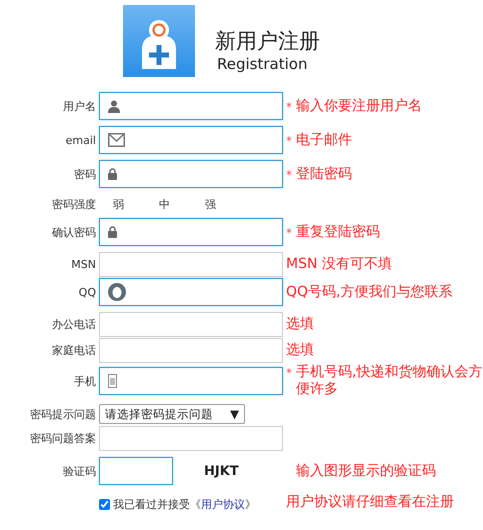 The height and width of the screenshot is (530, 483). What do you see at coordinates (262, 64) in the screenshot?
I see `page-subtitle: Registration` at bounding box center [262, 64].